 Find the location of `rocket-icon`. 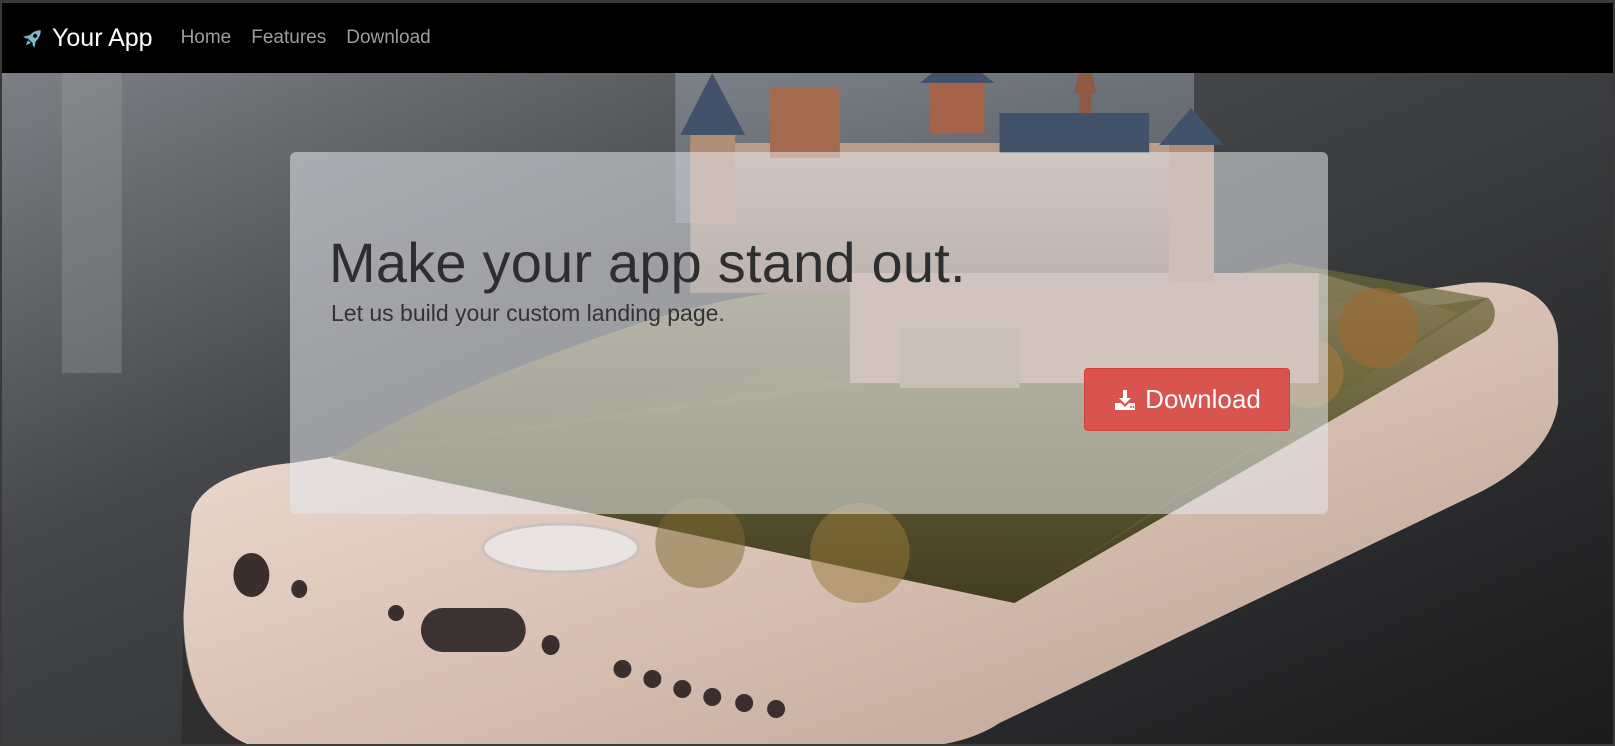

rocket-icon is located at coordinates (33, 38).